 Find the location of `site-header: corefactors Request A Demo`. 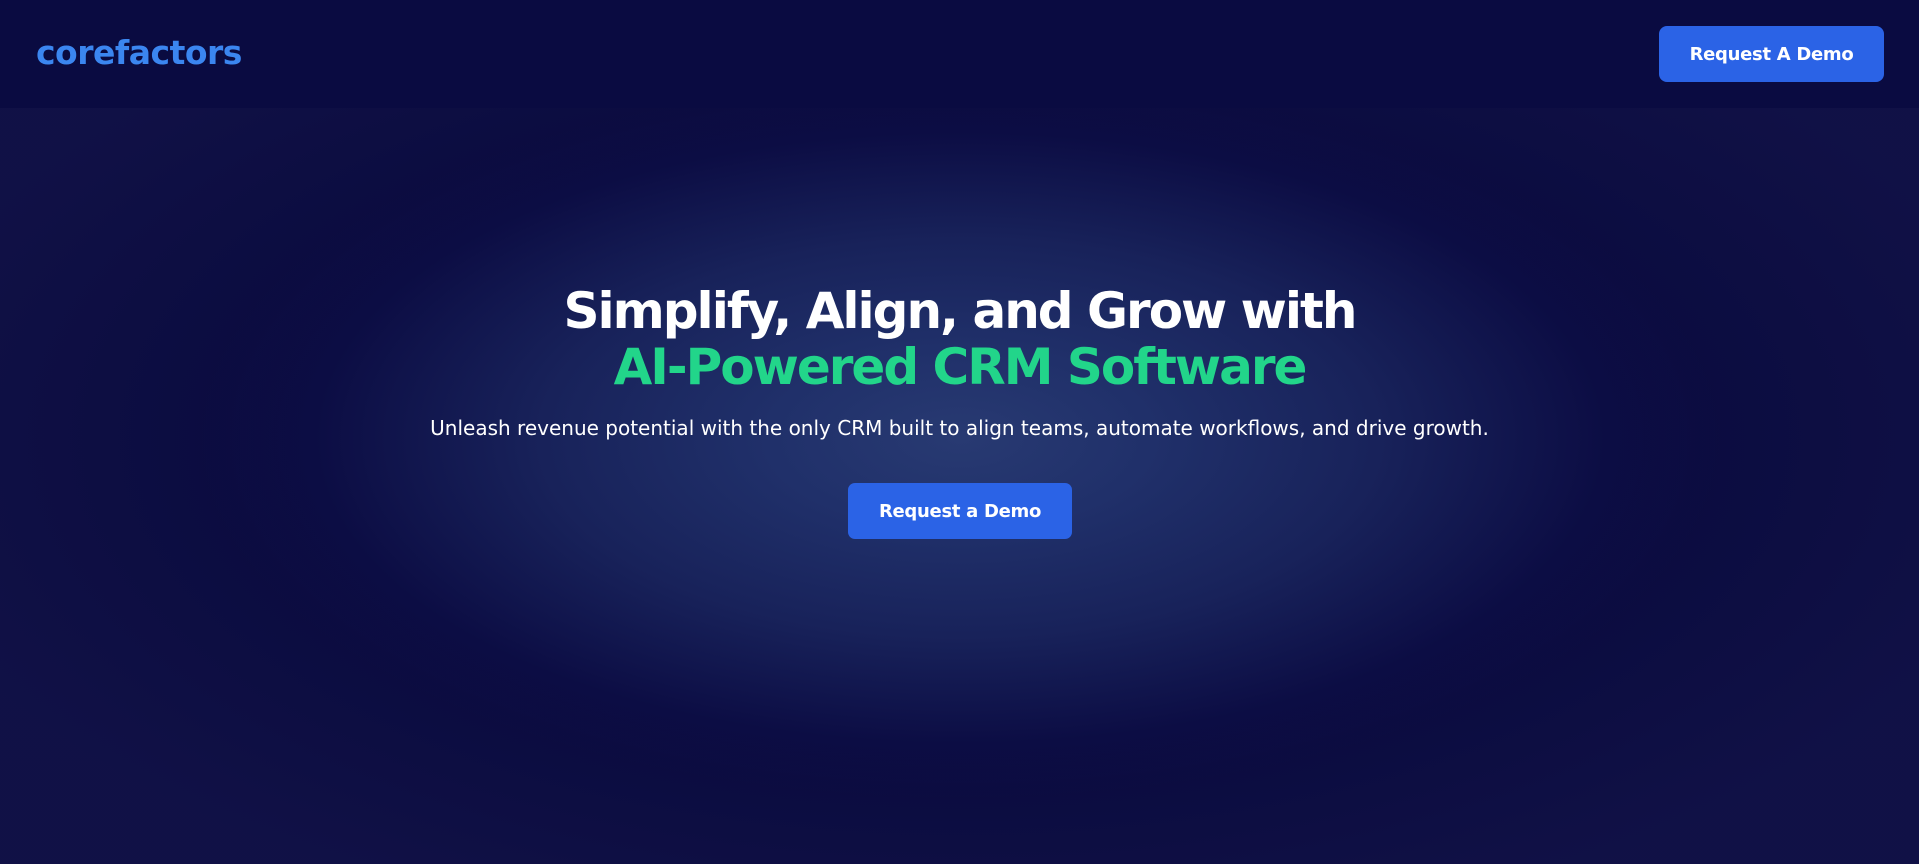

site-header: corefactors Request A Demo is located at coordinates (959, 54).